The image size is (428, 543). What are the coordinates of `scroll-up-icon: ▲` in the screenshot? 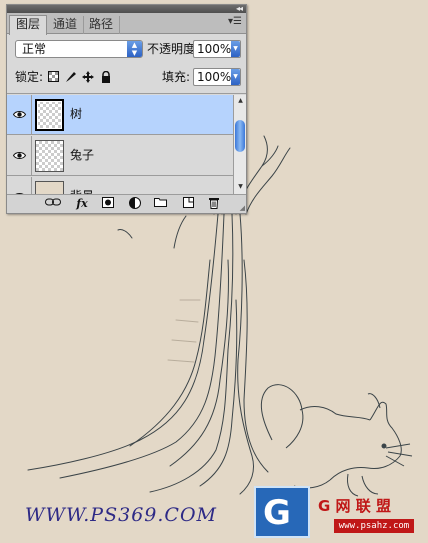 It's located at (240, 101).